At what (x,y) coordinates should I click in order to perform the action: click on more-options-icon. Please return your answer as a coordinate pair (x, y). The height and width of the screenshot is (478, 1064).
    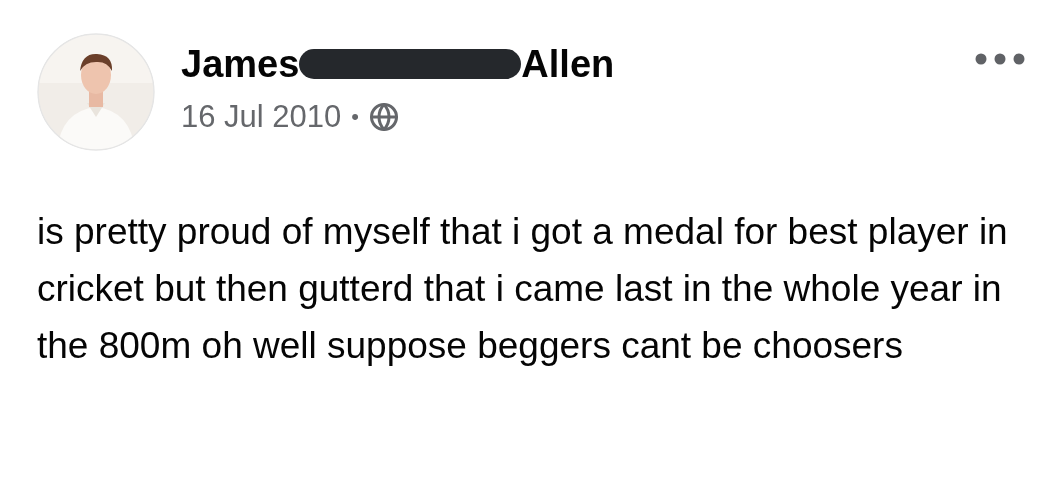
    Looking at the image, I should click on (1000, 59).